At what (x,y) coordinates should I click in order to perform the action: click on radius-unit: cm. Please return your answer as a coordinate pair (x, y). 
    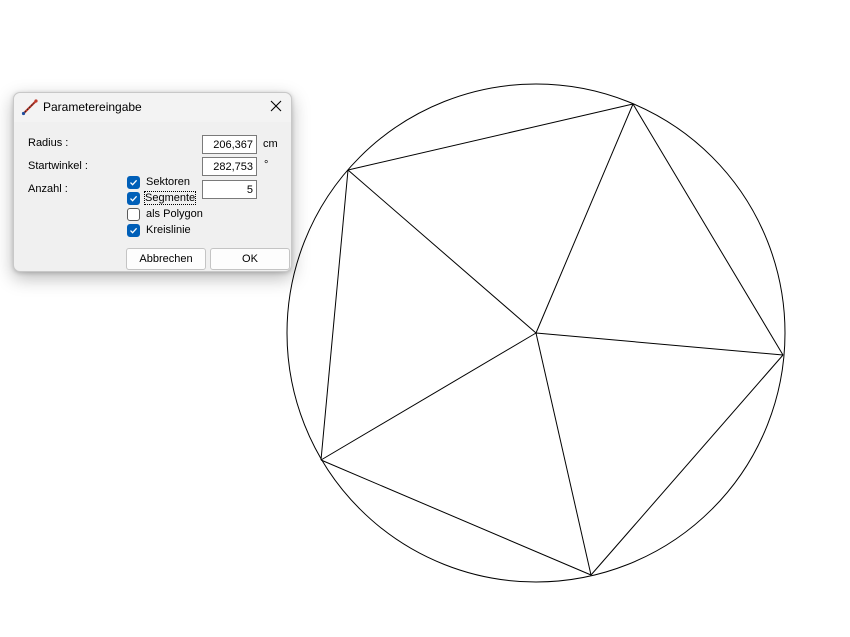
    Looking at the image, I should click on (270, 144).